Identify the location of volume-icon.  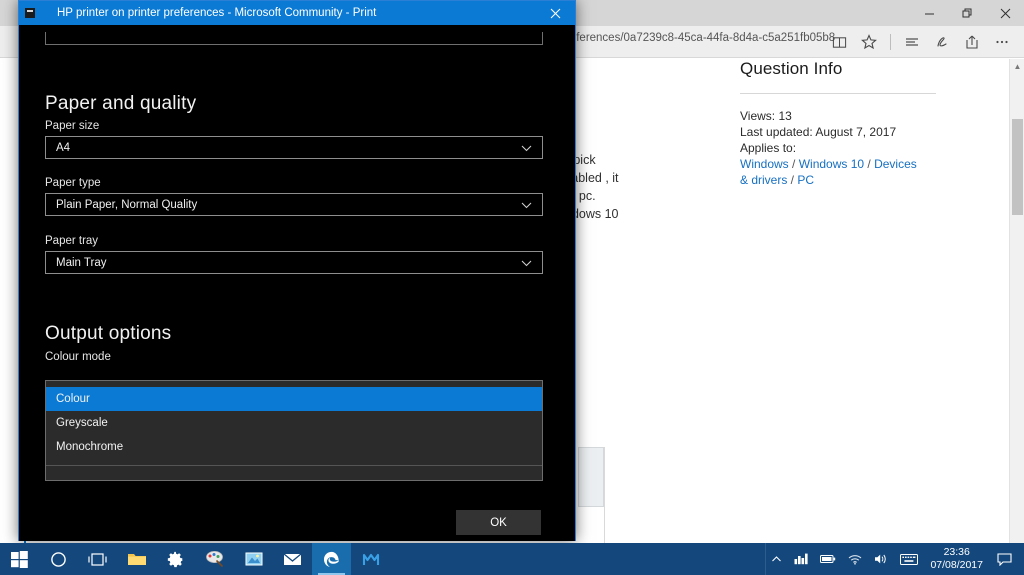
(881, 559).